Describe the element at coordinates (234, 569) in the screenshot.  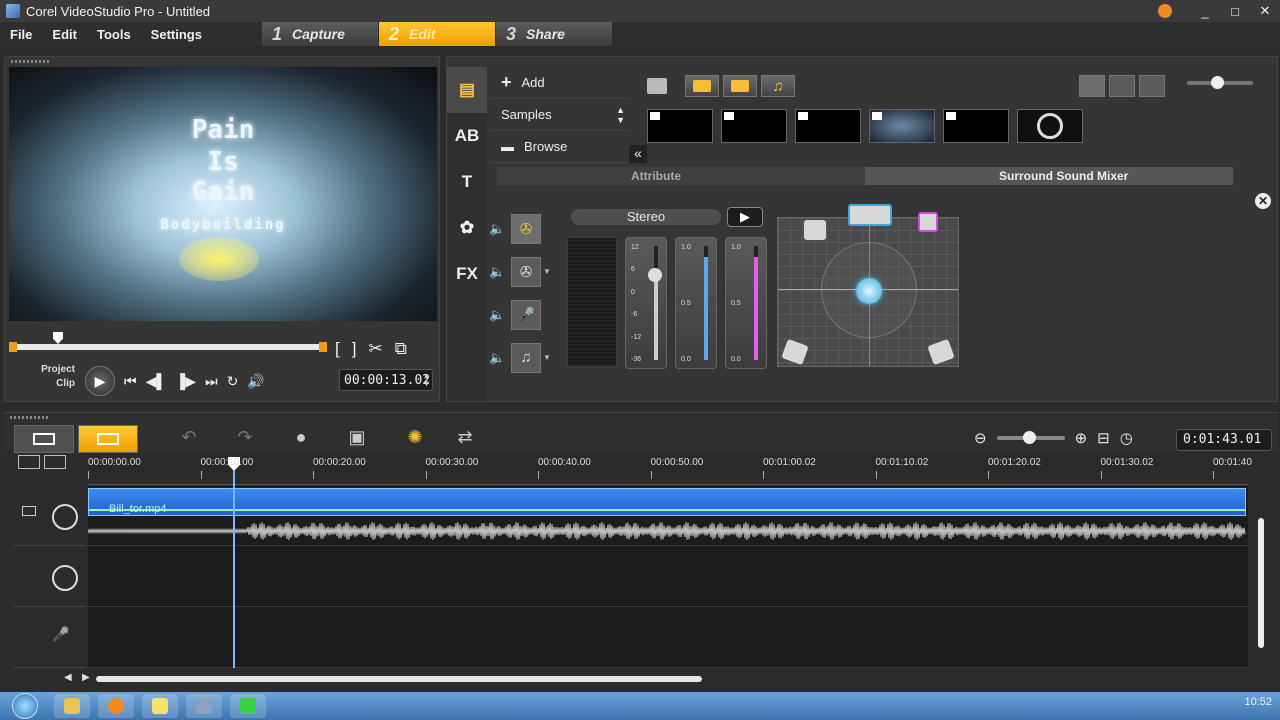
I see `timeline-playhead` at that location.